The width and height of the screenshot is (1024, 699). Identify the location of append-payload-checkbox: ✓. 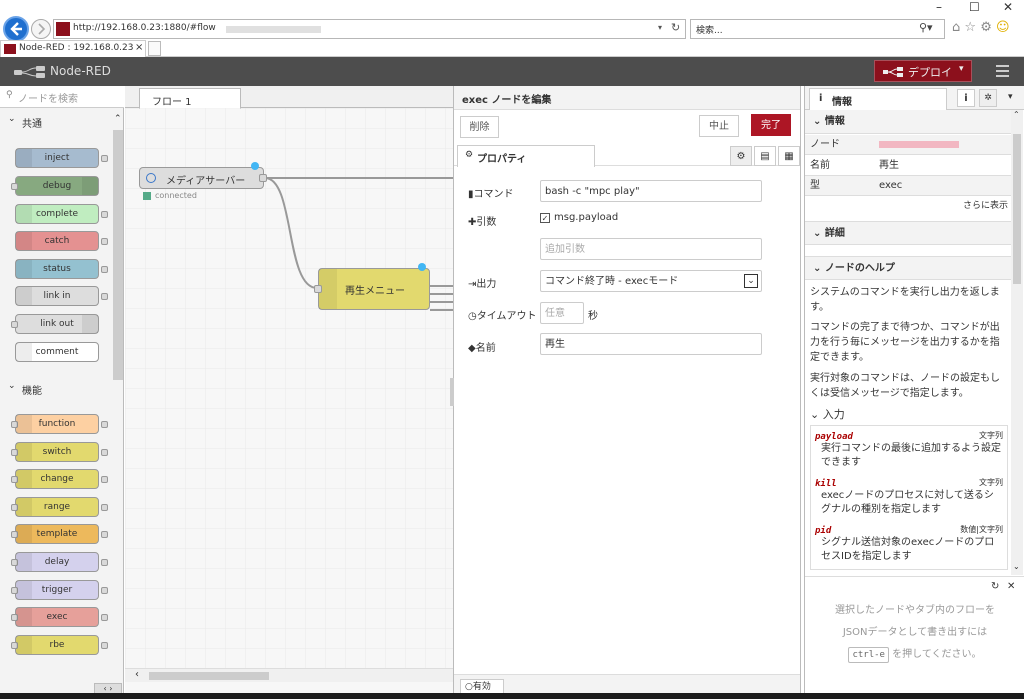
(545, 218).